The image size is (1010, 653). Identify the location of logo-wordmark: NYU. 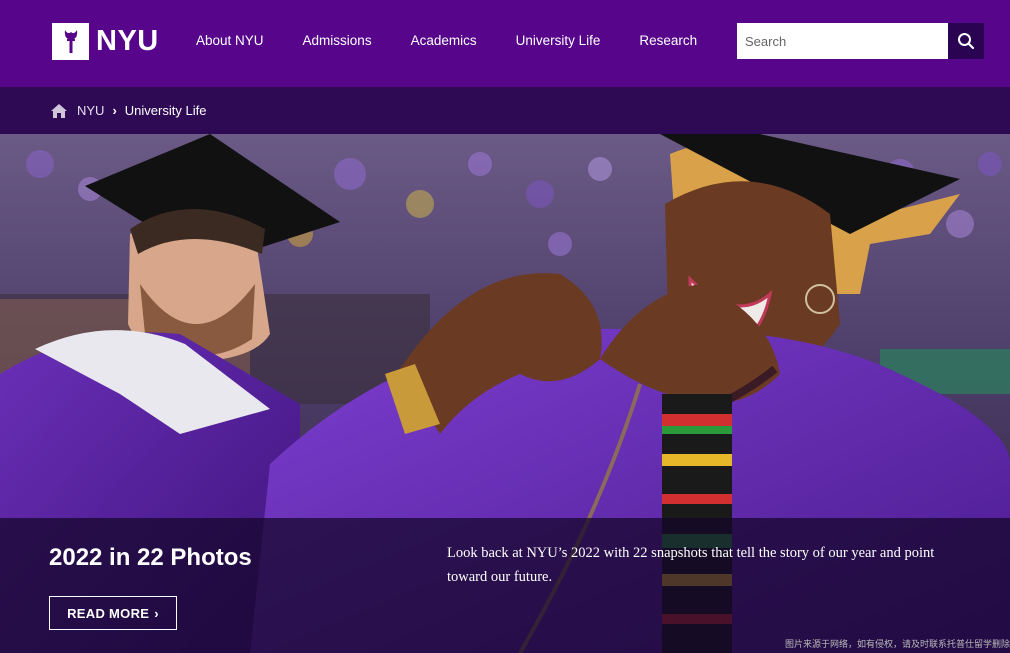
(127, 41).